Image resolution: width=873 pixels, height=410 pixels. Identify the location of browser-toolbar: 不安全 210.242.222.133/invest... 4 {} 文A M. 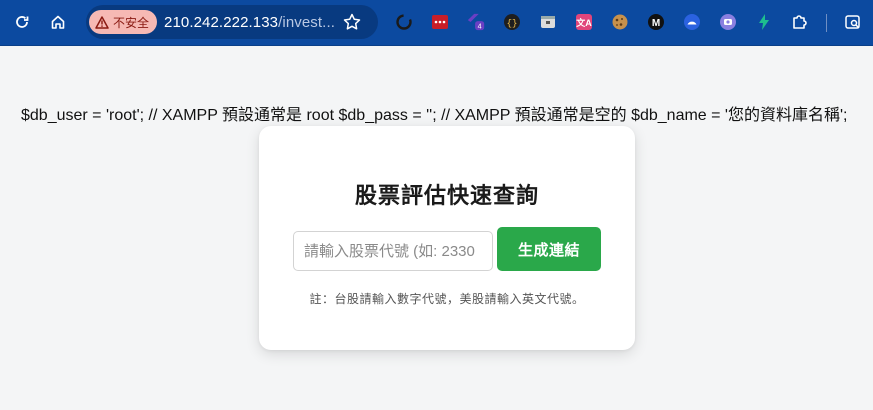
(436, 23).